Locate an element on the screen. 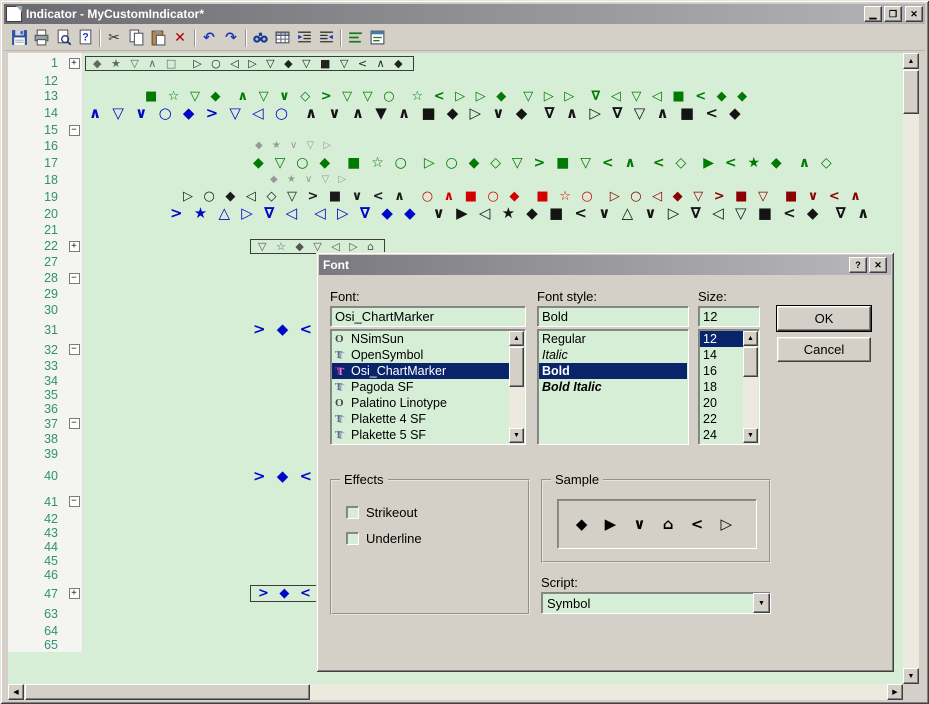 Image resolution: width=929 pixels, height=704 pixels. help-icon: ? is located at coordinates (85, 38).